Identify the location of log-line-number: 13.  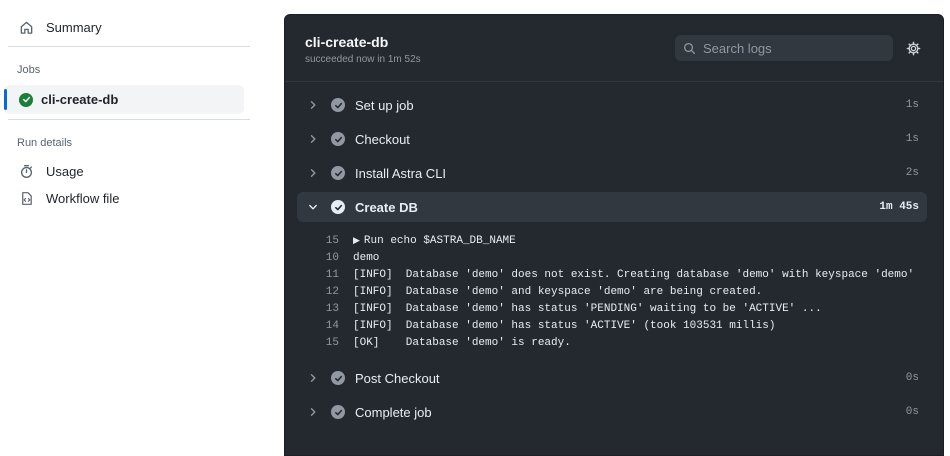
(332, 308).